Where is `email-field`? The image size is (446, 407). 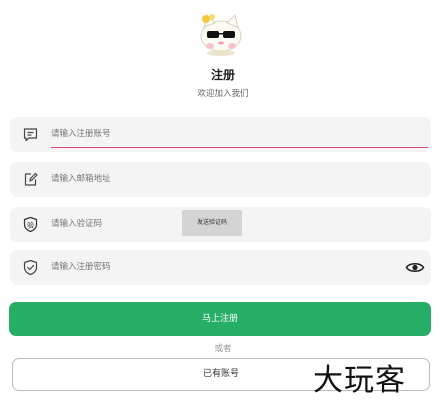 email-field is located at coordinates (220, 179).